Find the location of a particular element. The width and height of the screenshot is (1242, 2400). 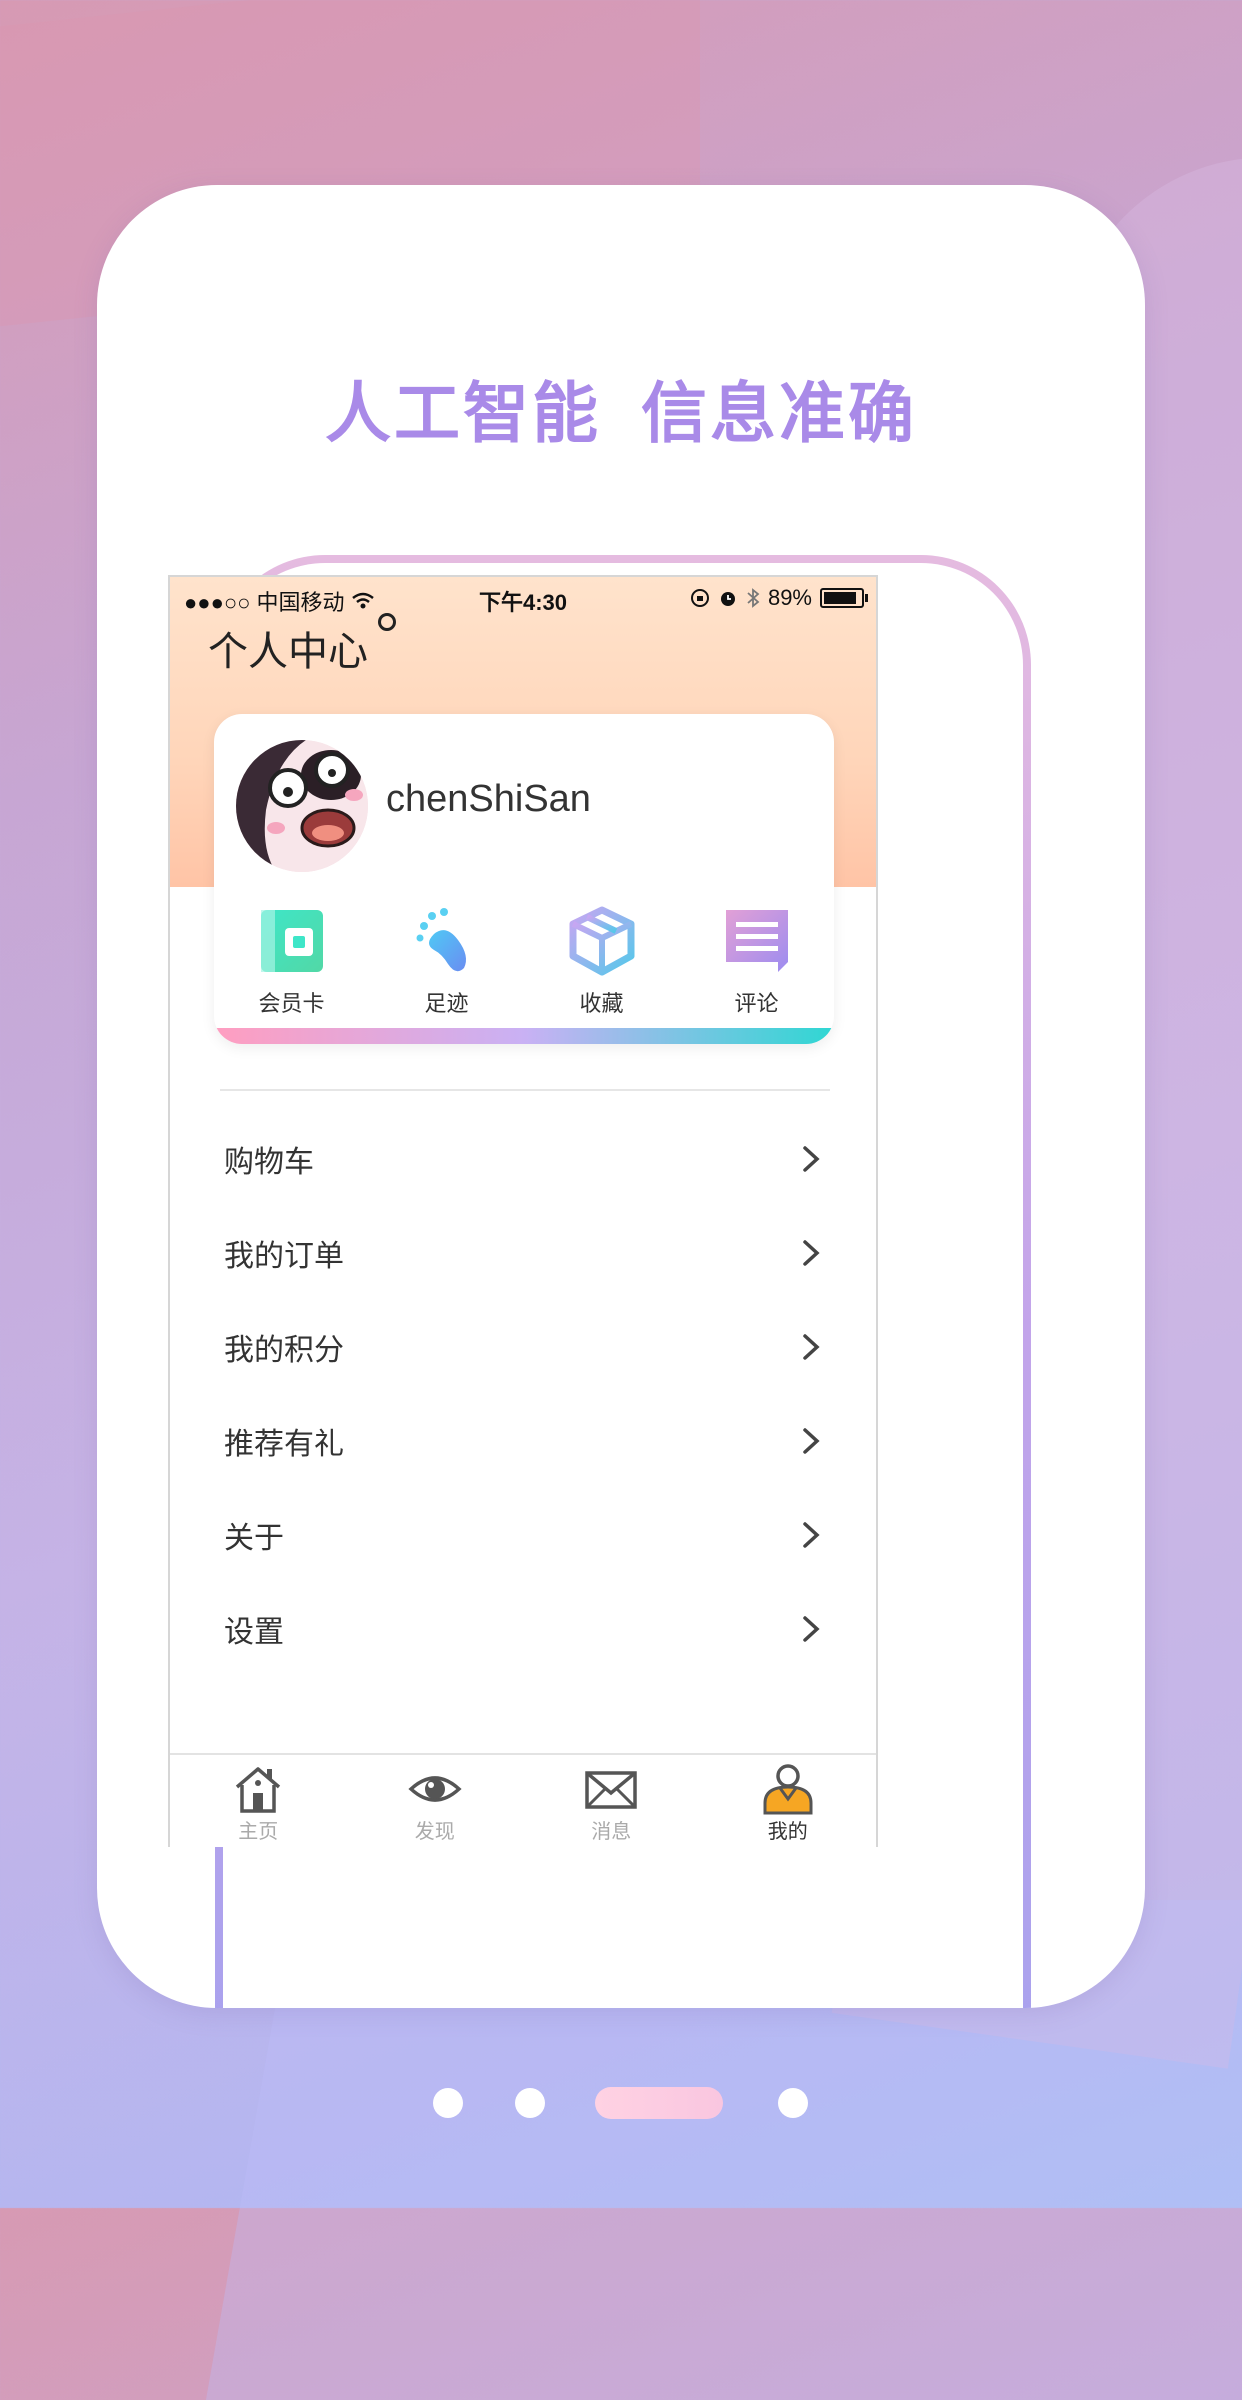

tab-label: 我的 is located at coordinates (787, 1831).